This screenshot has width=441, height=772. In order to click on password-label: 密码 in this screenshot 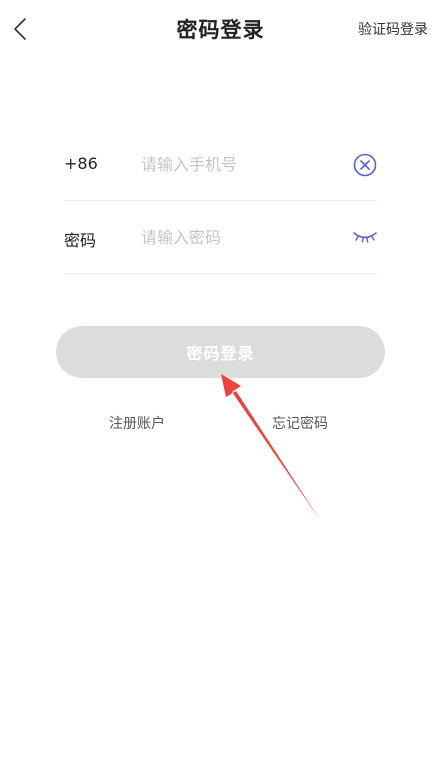, I will do `click(80, 240)`.